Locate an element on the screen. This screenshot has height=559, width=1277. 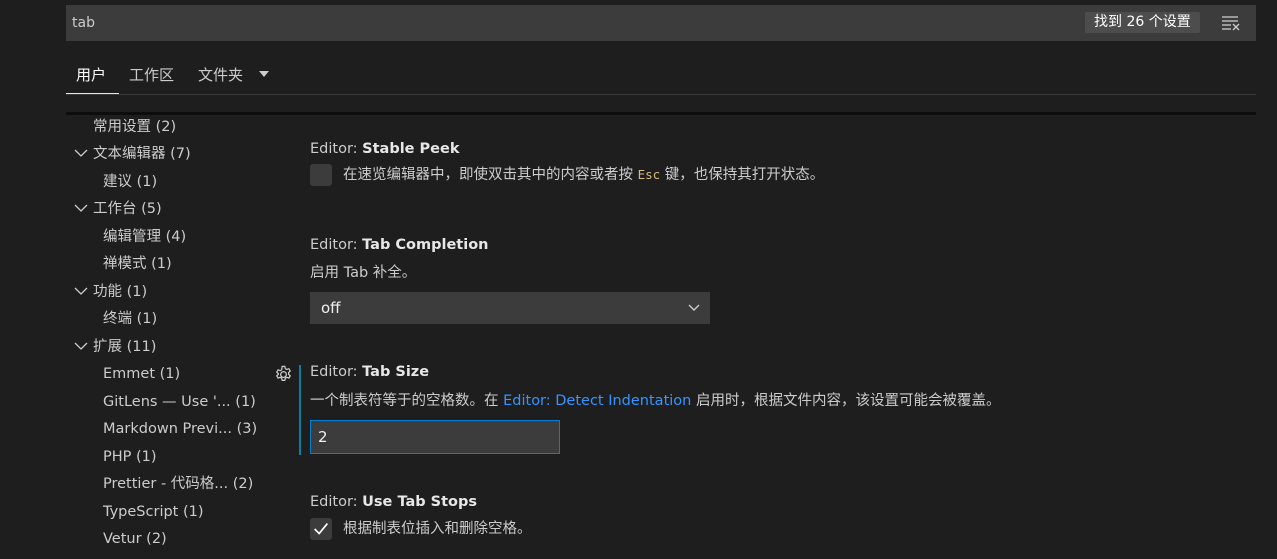
tab-completion-select: off is located at coordinates (510, 308).